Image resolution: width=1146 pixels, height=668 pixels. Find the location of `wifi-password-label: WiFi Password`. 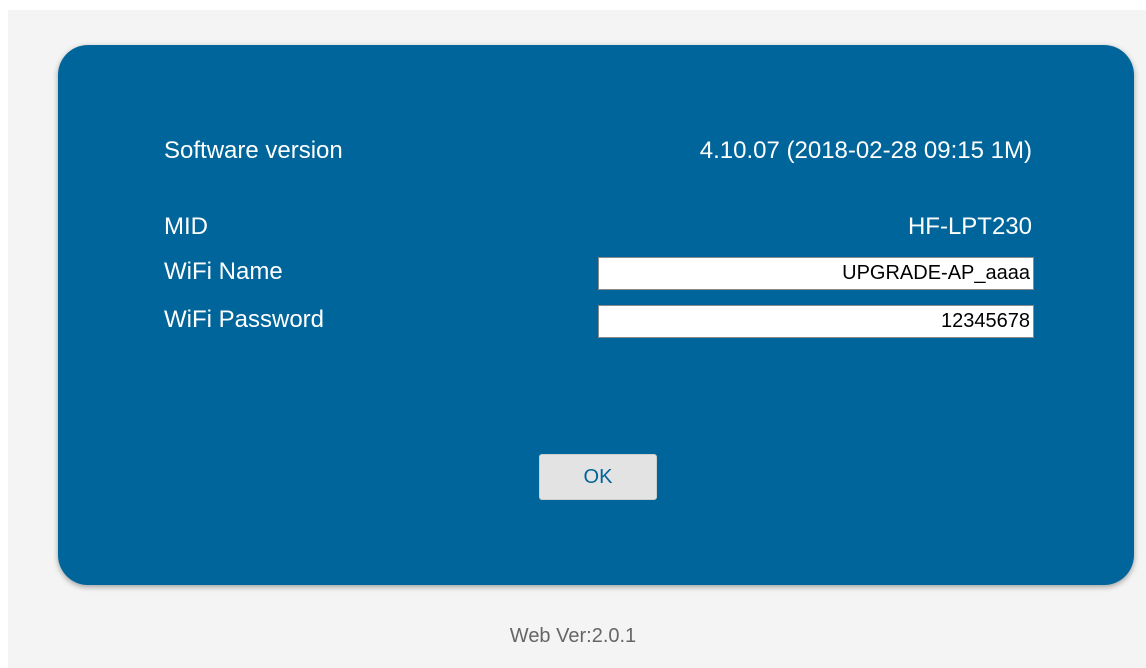

wifi-password-label: WiFi Password is located at coordinates (244, 319).